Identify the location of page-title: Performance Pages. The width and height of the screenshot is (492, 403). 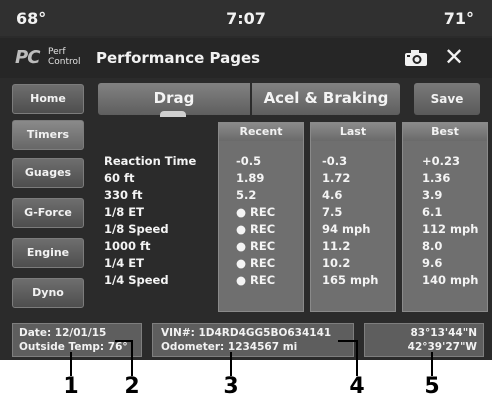
(178, 58).